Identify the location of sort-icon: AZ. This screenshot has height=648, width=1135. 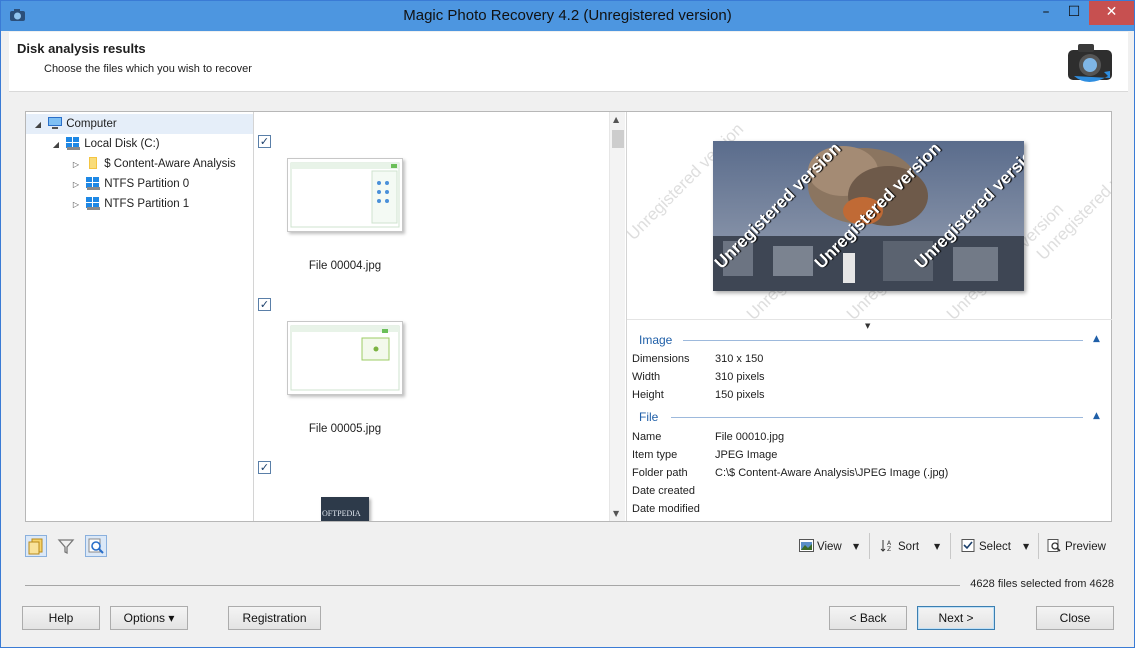
(886, 546).